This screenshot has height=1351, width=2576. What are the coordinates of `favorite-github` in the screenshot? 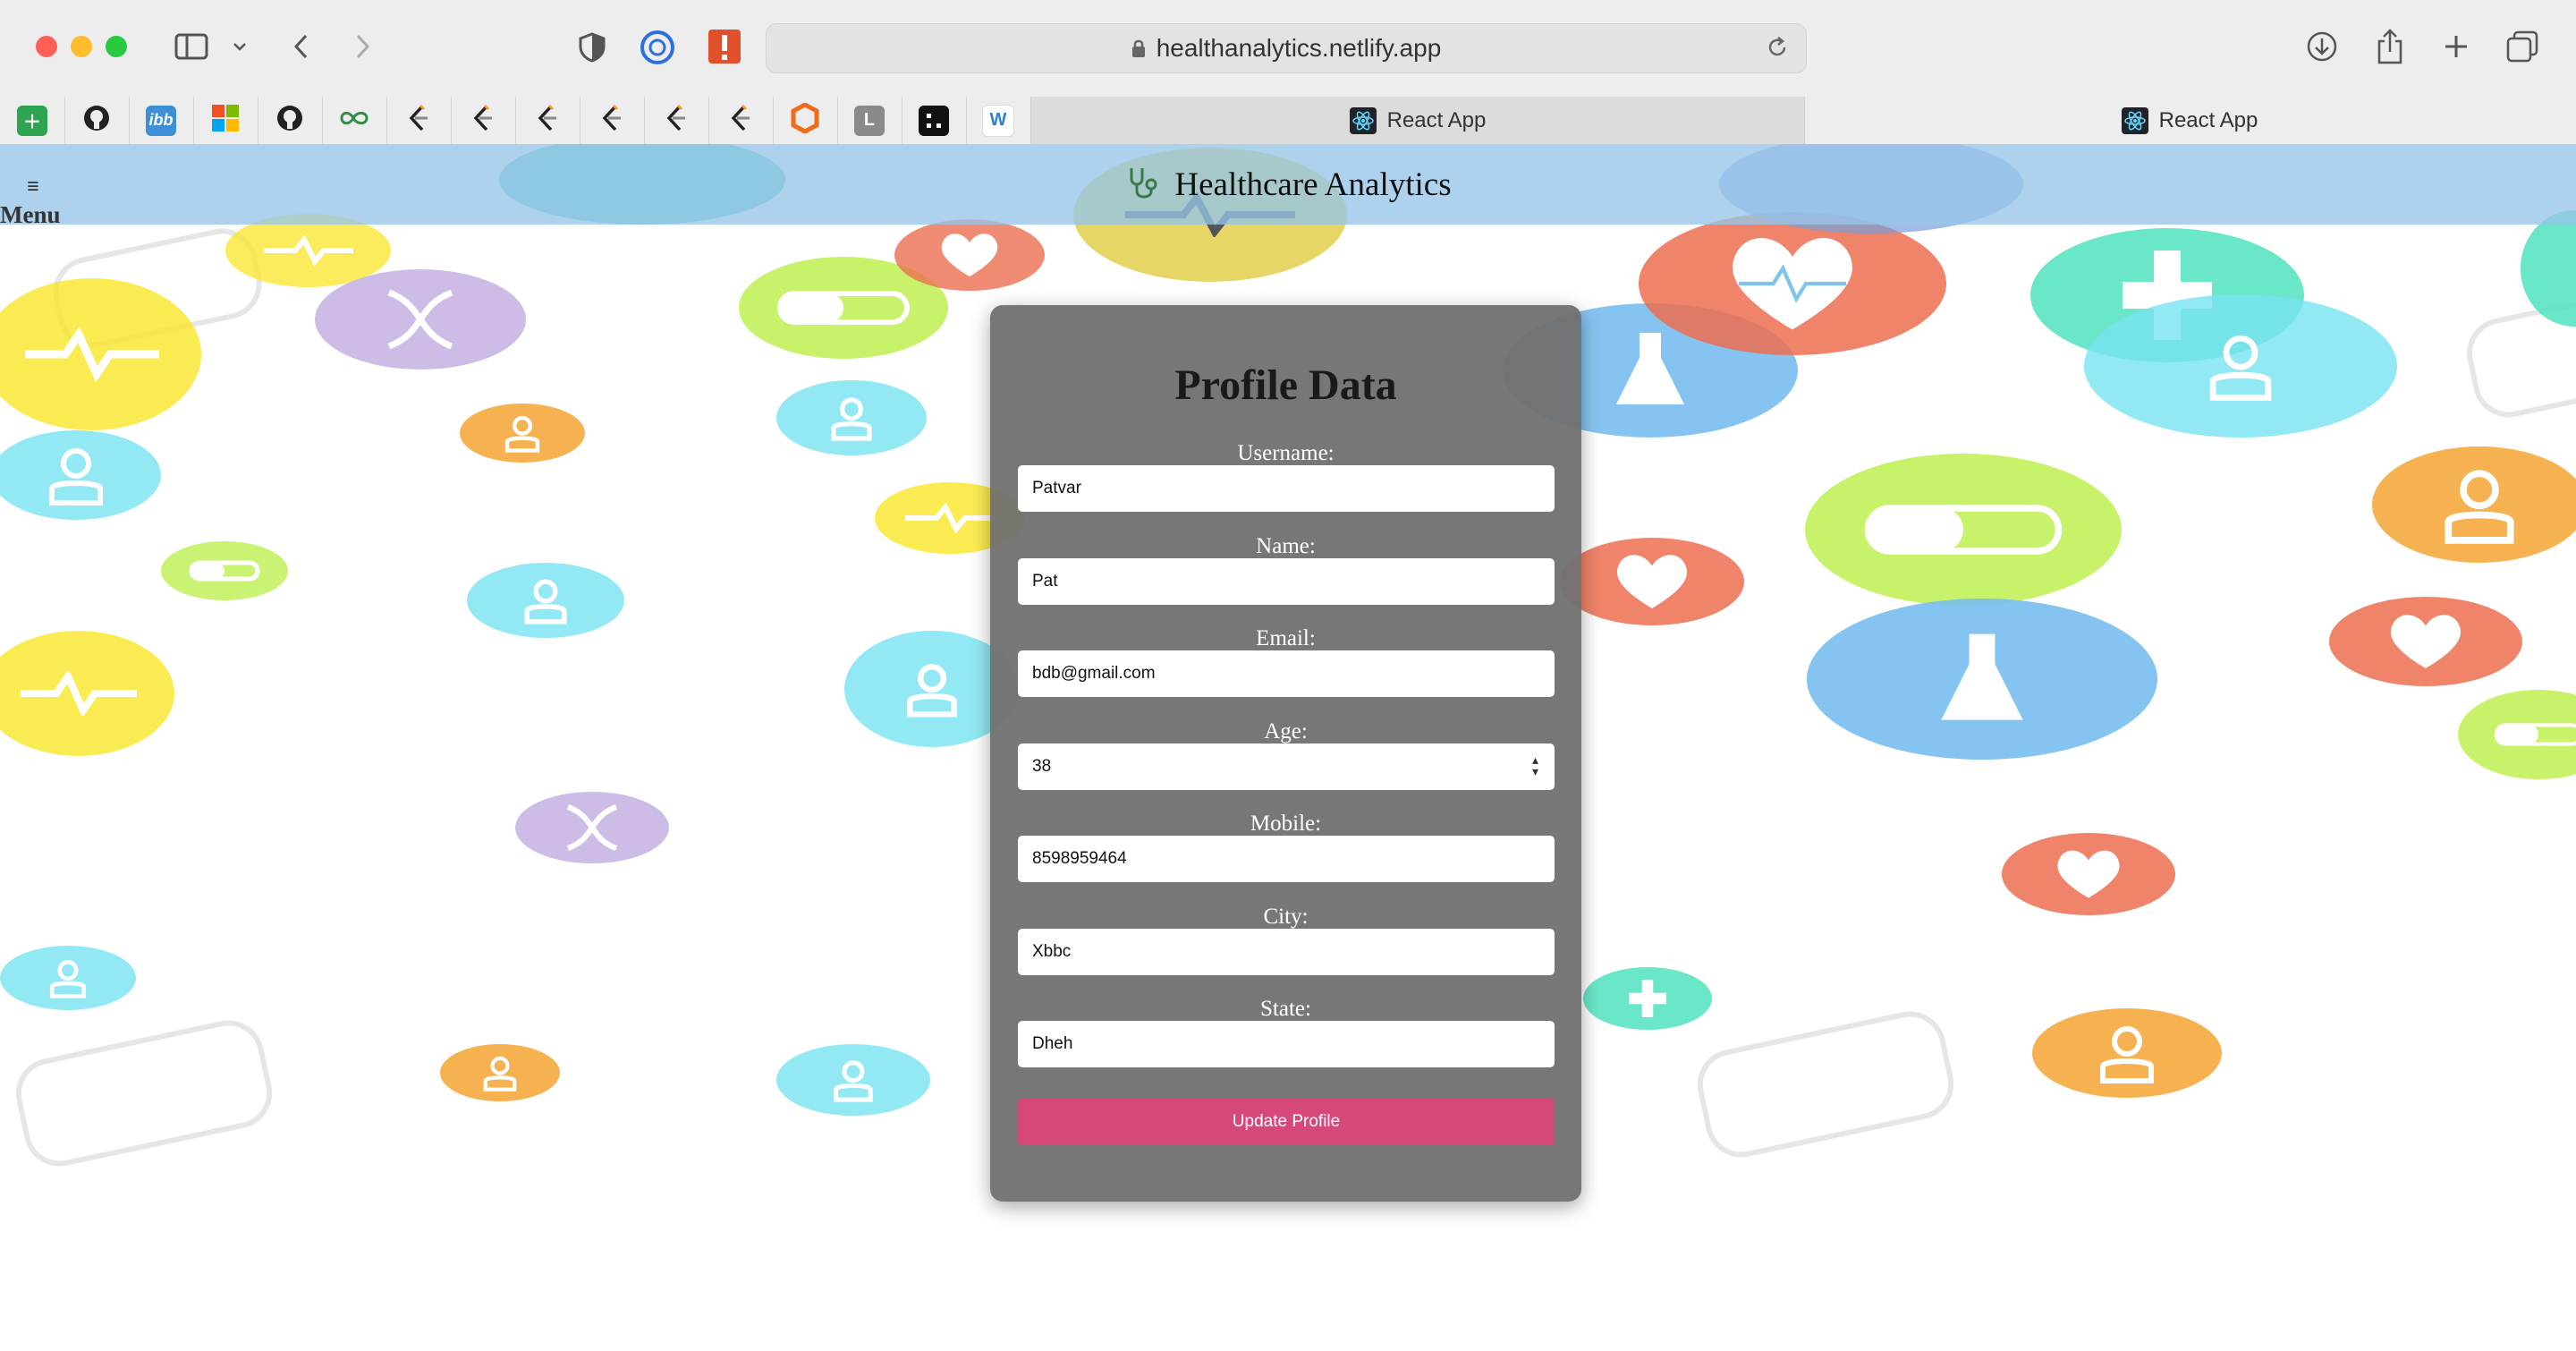 It's located at (97, 120).